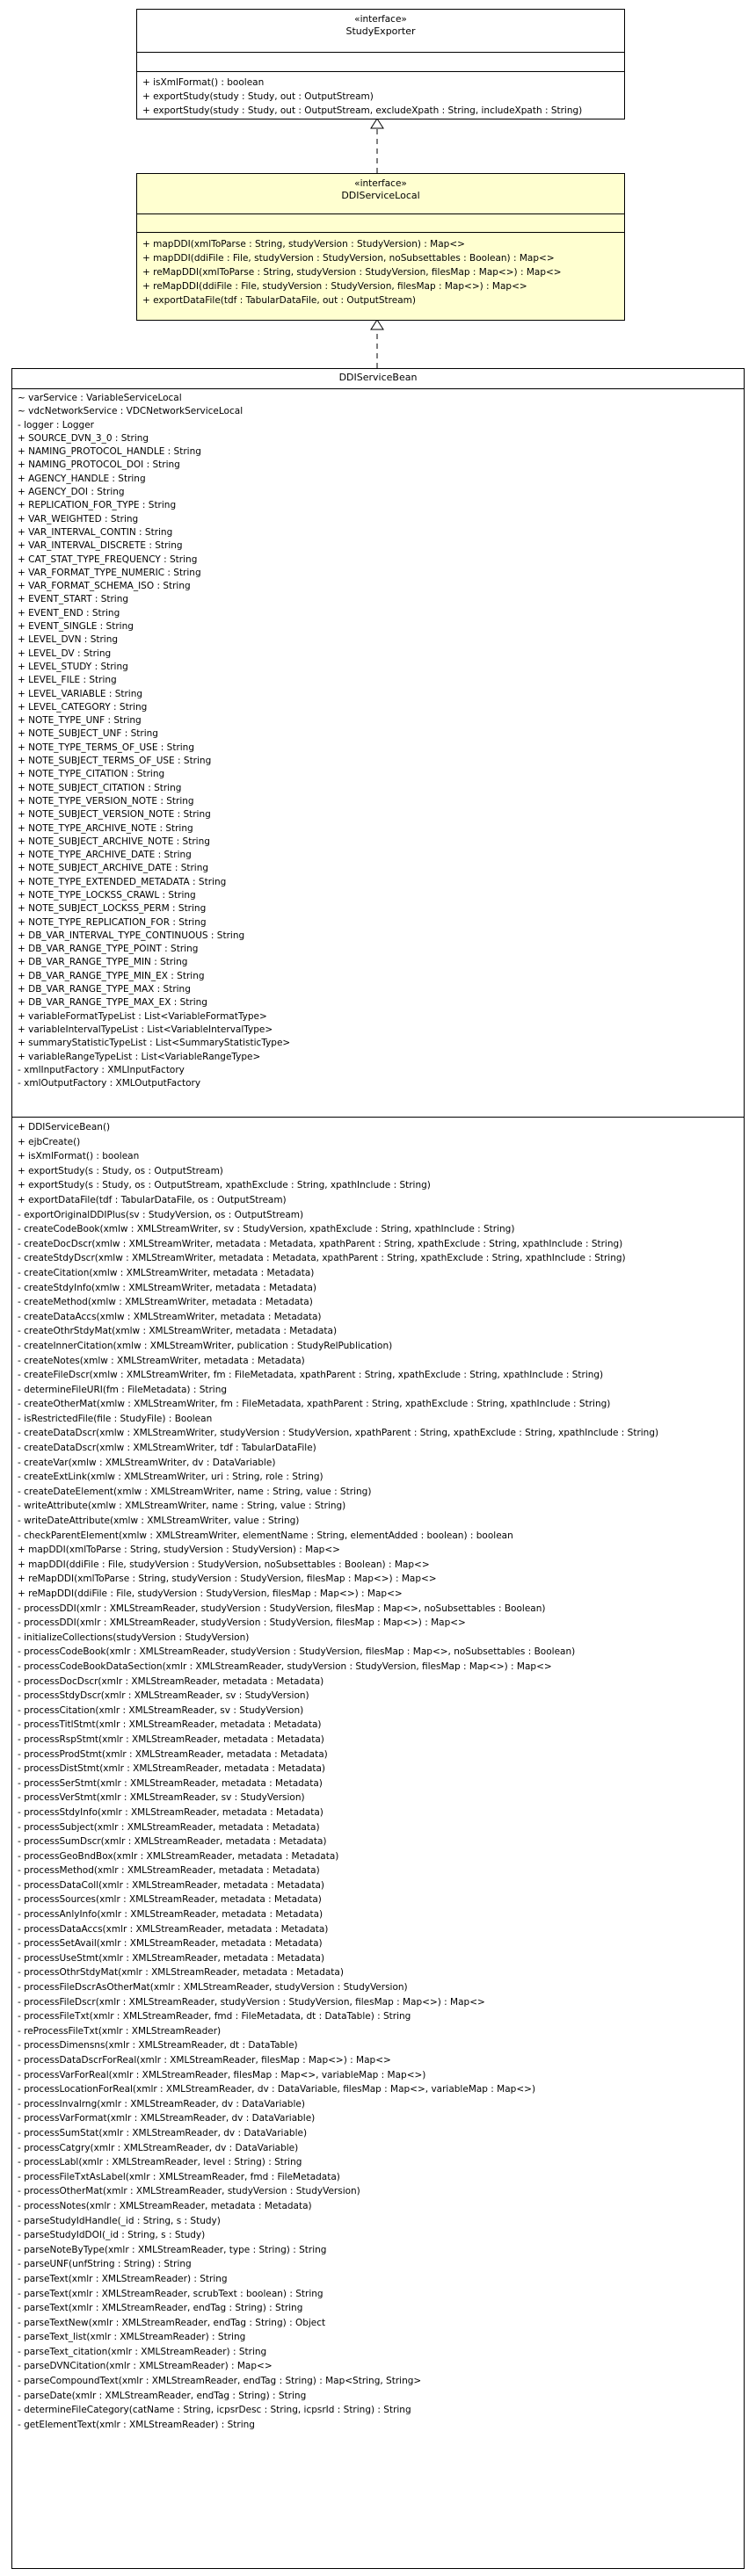  Describe the element at coordinates (103, 962) in the screenshot. I see `attribute: + DB_VAR_RANGE_TYPE_MIN : String` at that location.